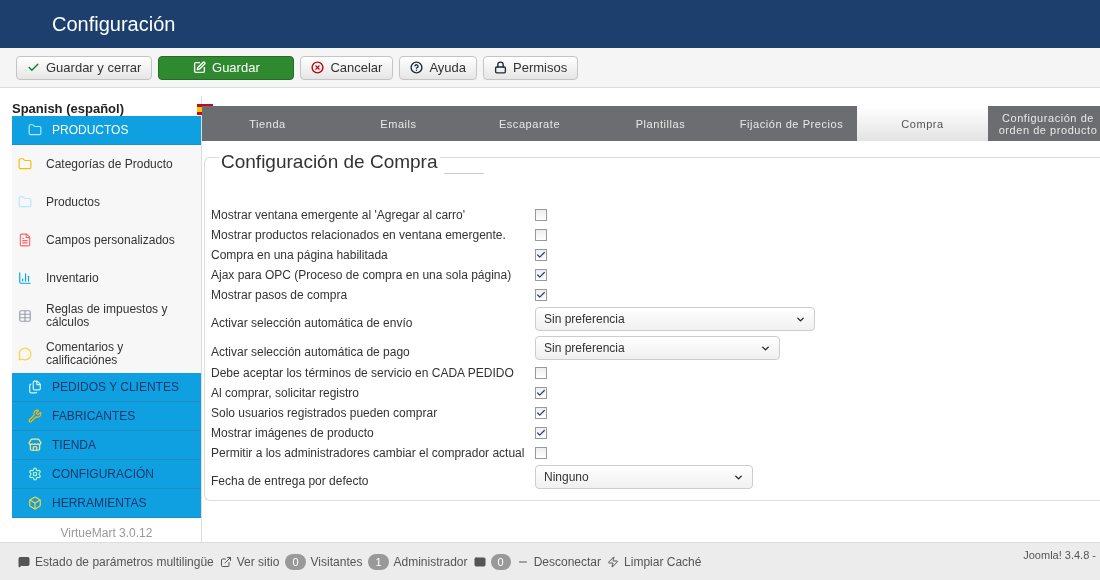  Describe the element at coordinates (336, 561) in the screenshot. I see `status-link: Visitantes` at that location.